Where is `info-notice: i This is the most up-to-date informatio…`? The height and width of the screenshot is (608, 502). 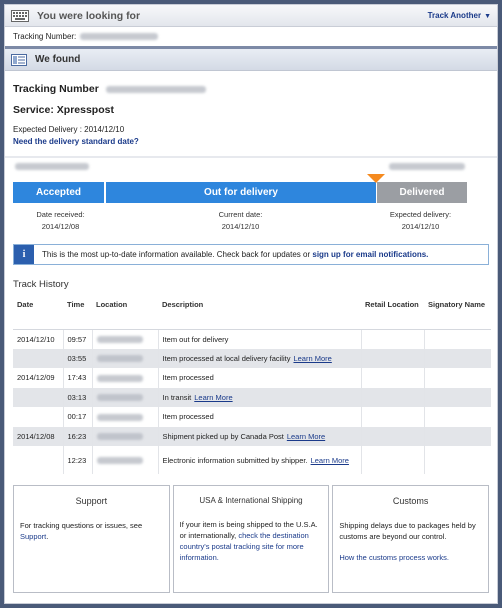 info-notice: i This is the most up-to-date informatio… is located at coordinates (251, 254).